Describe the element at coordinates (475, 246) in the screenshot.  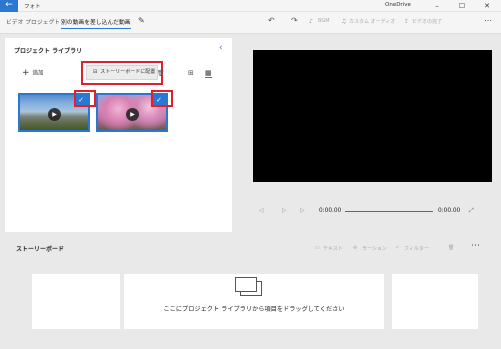
I see `storyboard-more-icon: ⋯` at that location.